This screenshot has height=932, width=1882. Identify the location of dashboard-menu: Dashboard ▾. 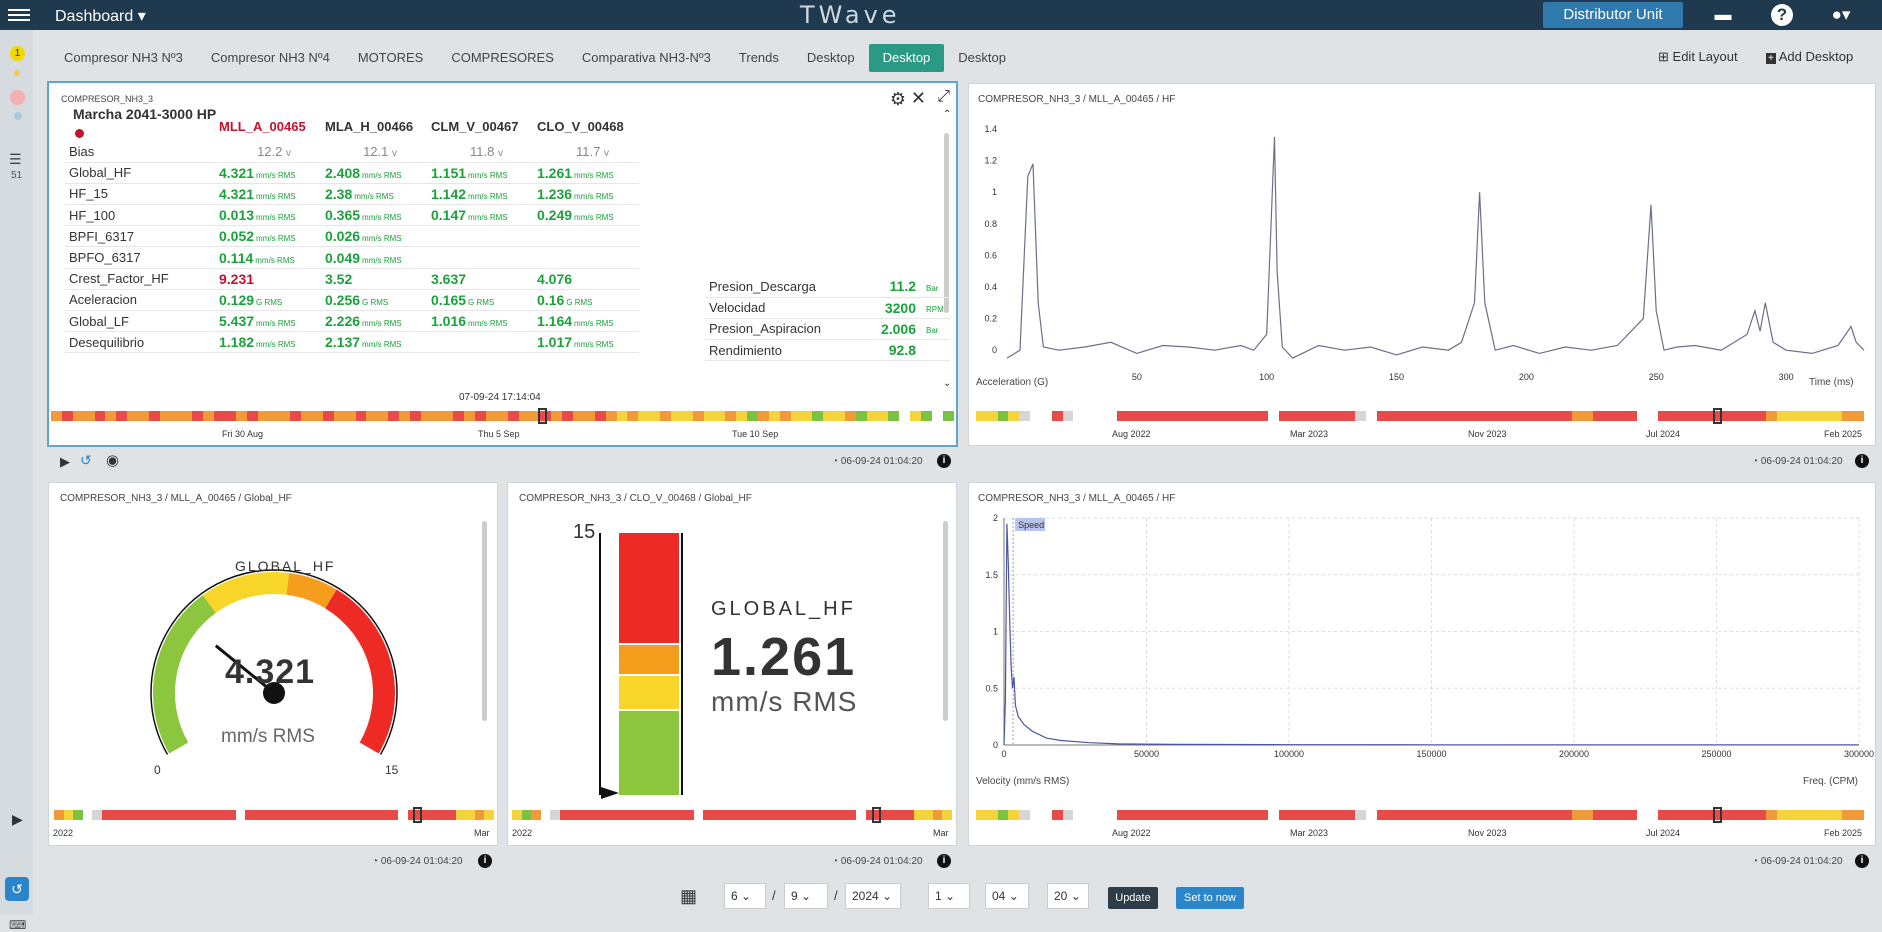
(100, 16).